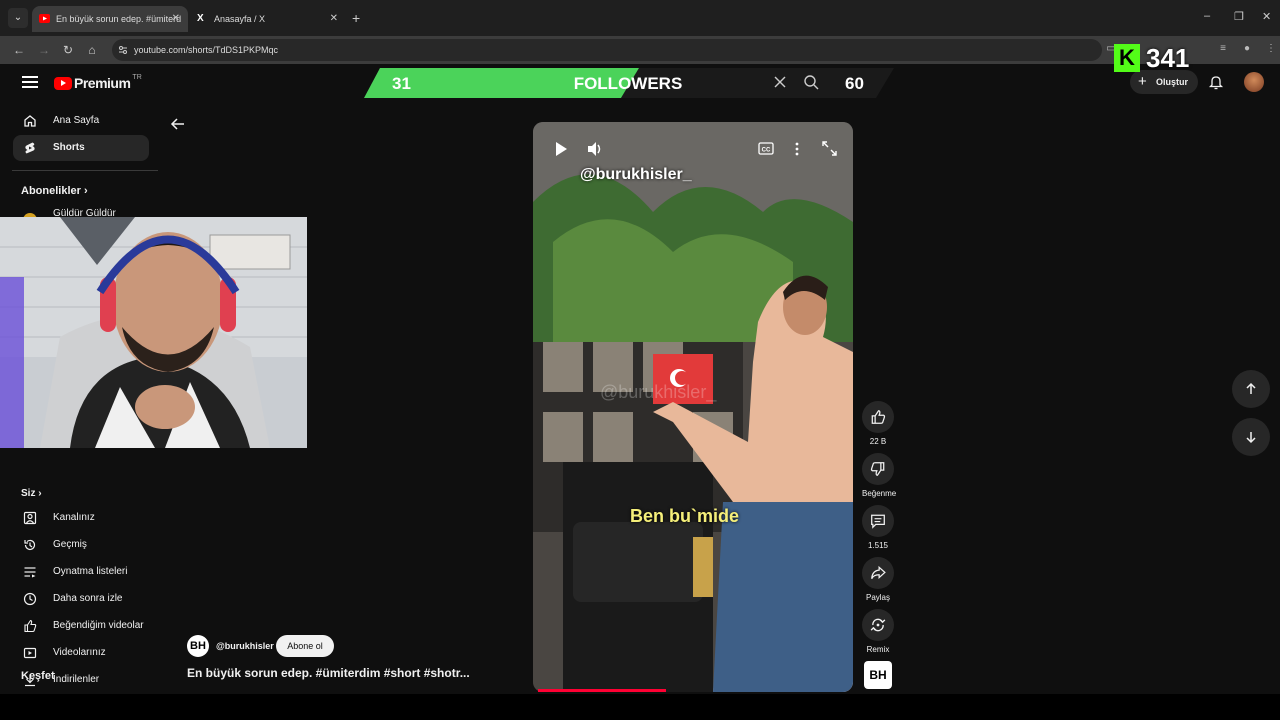  I want to click on tab-youtube: En büyük sorun edep. #ümiterd ✕, so click(110, 19).